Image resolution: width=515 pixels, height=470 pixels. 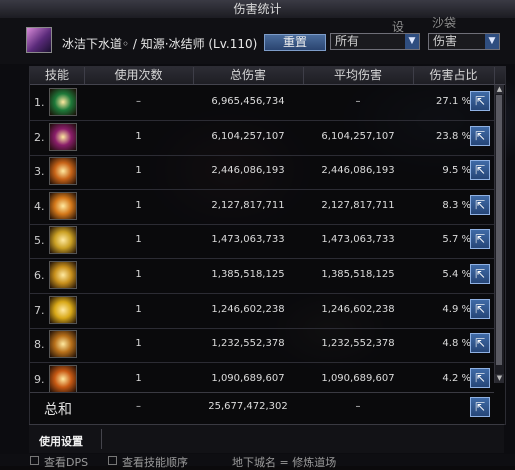 What do you see at coordinates (456, 205) in the screenshot?
I see `row-damage-share: 8.3 %` at bounding box center [456, 205].